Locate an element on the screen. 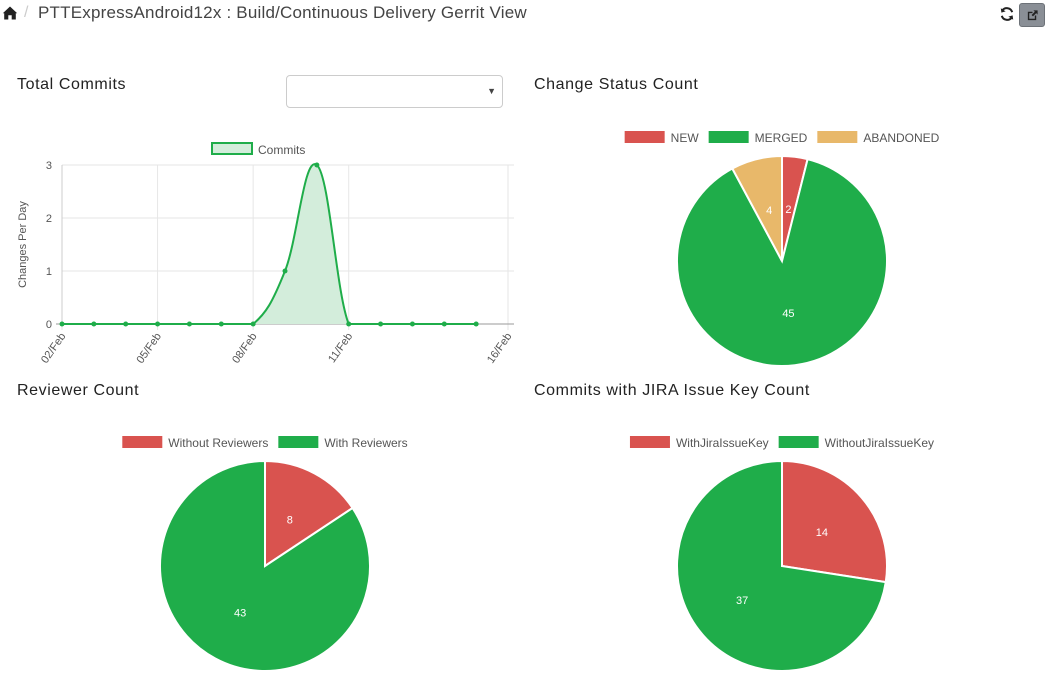 The height and width of the screenshot is (695, 1055). legend-label: With Reviewers is located at coordinates (365, 443).